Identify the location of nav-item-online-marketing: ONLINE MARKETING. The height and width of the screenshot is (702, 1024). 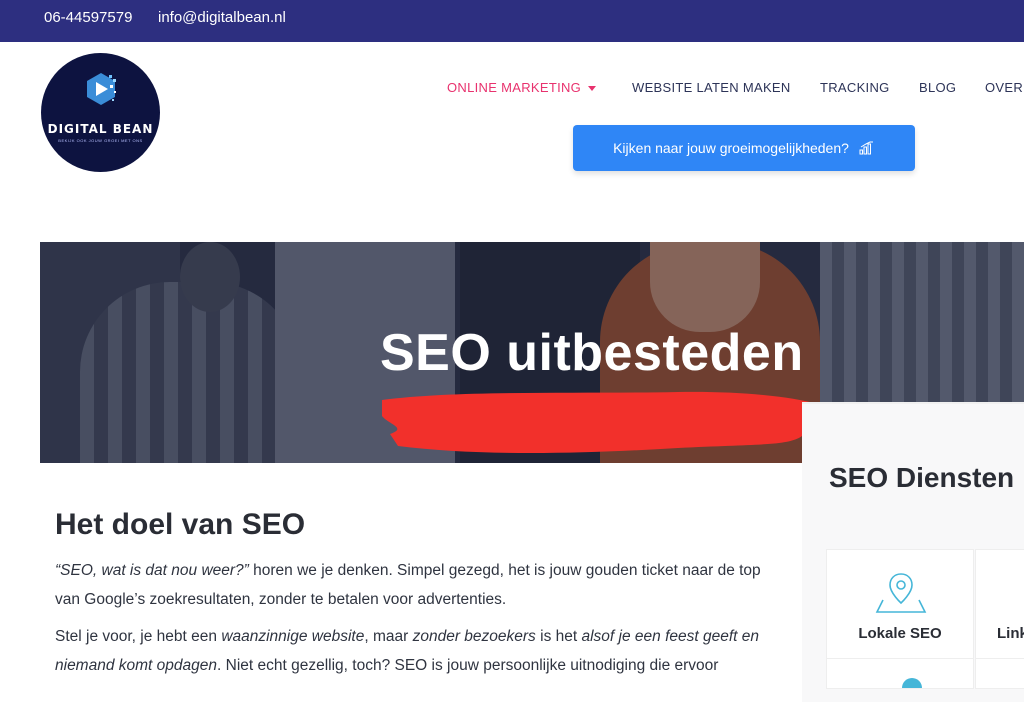
(522, 87).